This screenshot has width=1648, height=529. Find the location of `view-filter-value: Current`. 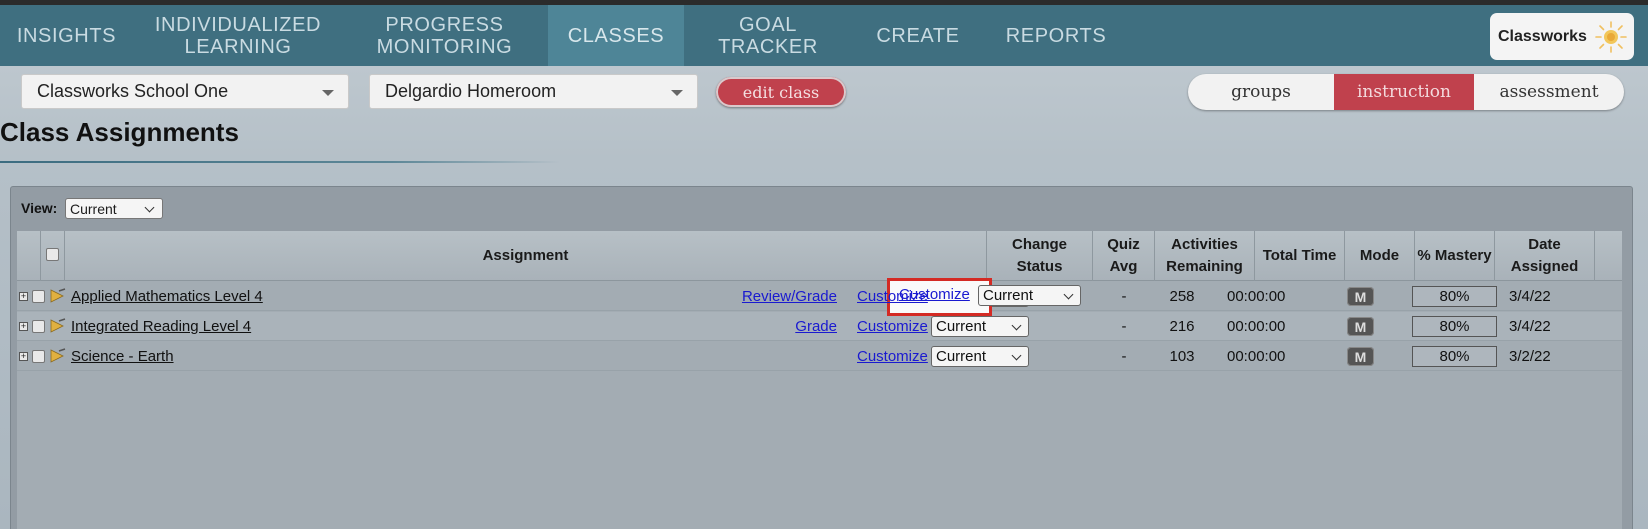

view-filter-value: Current is located at coordinates (93, 208).